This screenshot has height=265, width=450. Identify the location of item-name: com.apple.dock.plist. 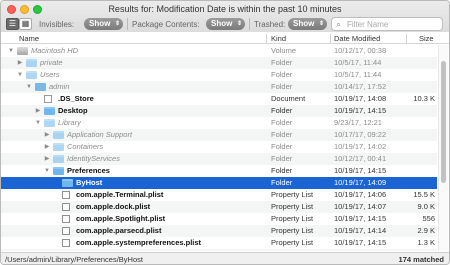
(113, 206).